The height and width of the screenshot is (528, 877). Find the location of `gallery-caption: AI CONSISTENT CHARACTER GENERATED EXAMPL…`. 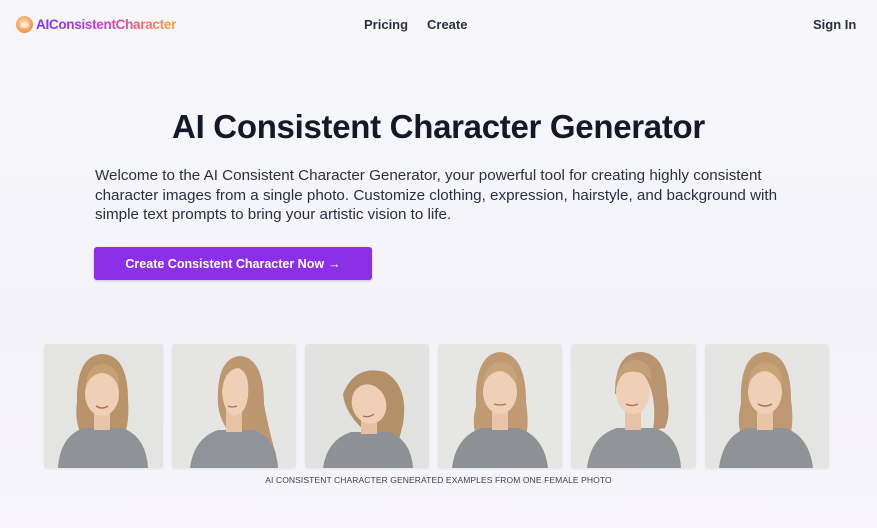

gallery-caption: AI CONSISTENT CHARACTER GENERATED EXAMPL… is located at coordinates (438, 480).